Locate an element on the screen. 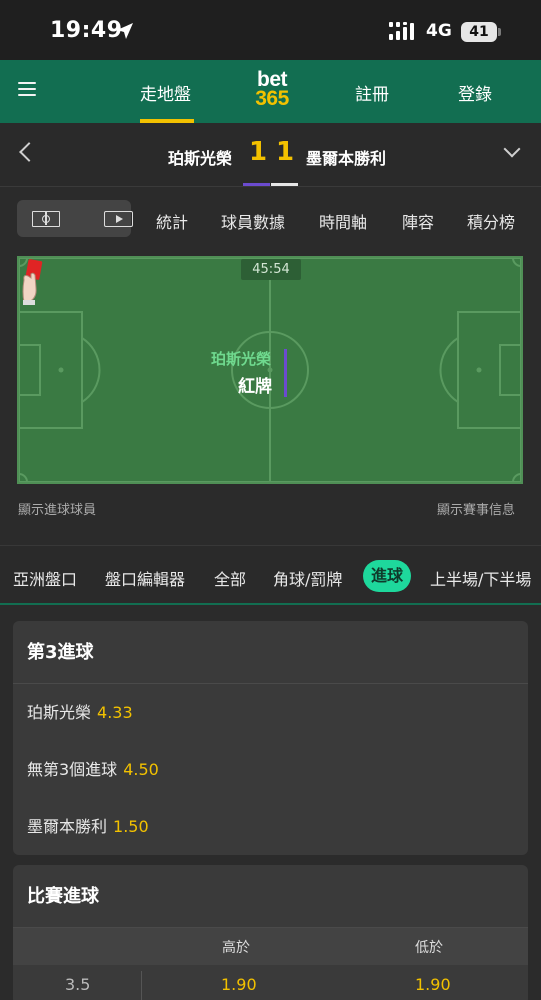 The image size is (541, 1000). tab-lineups: 陣容 is located at coordinates (418, 221).